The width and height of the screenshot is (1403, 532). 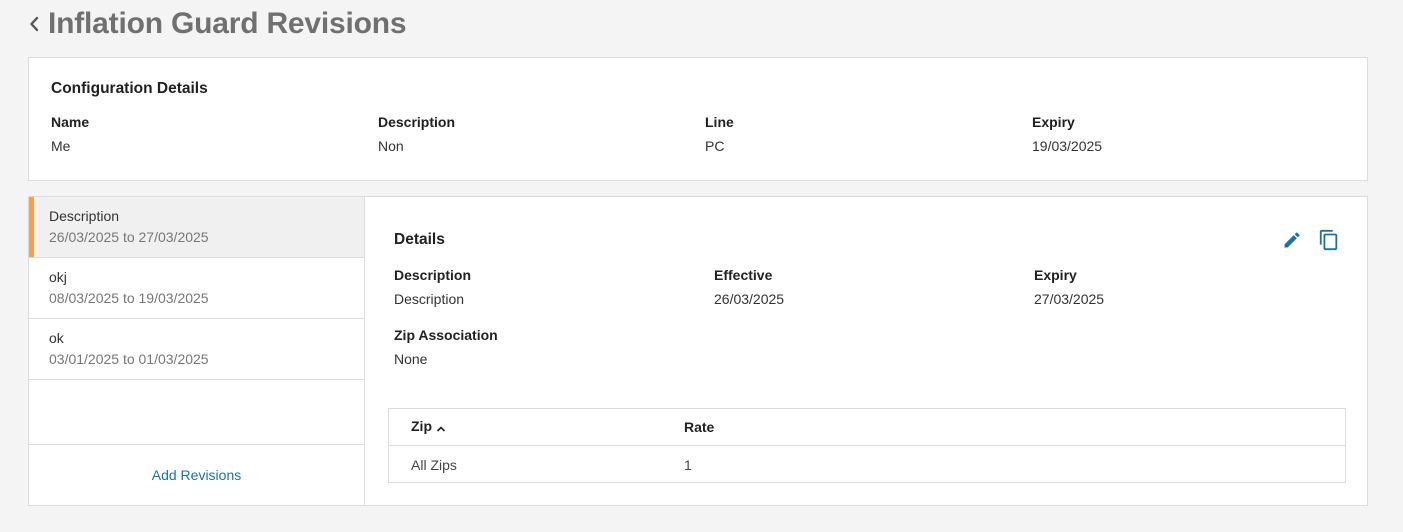 What do you see at coordinates (419, 239) in the screenshot?
I see `details-title: Details` at bounding box center [419, 239].